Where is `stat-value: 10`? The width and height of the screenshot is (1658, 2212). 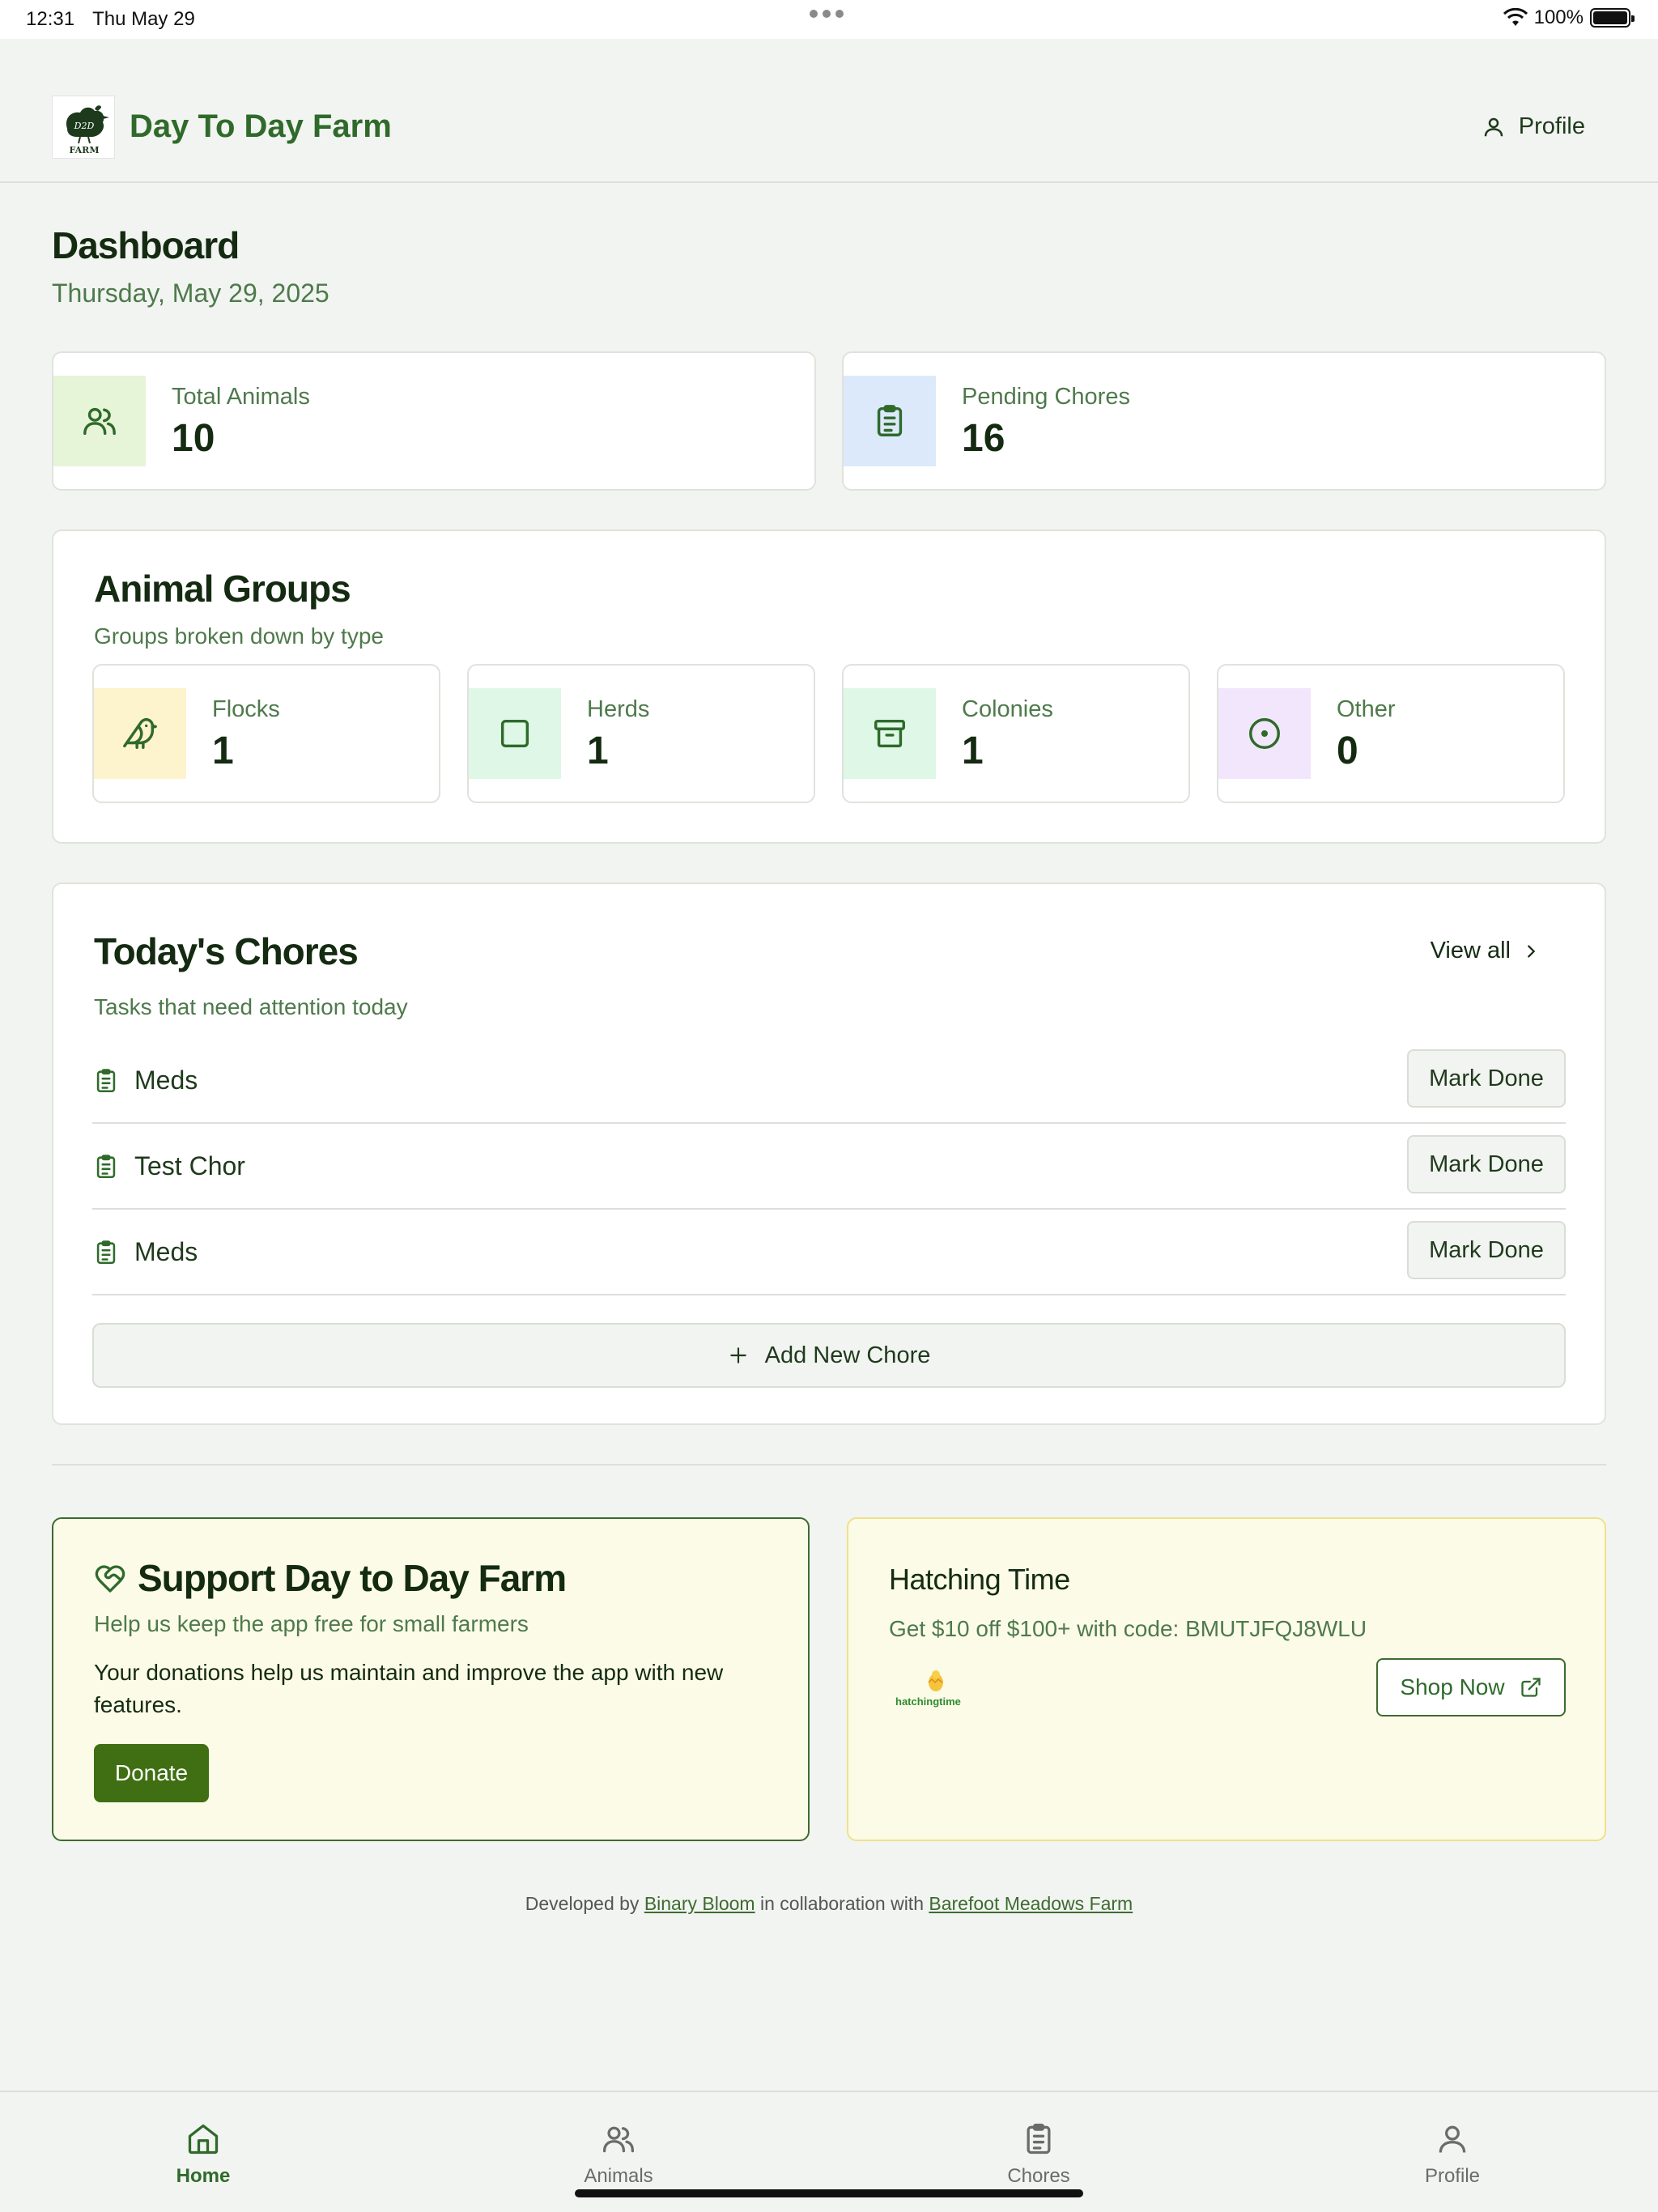
stat-value: 10 is located at coordinates (193, 439).